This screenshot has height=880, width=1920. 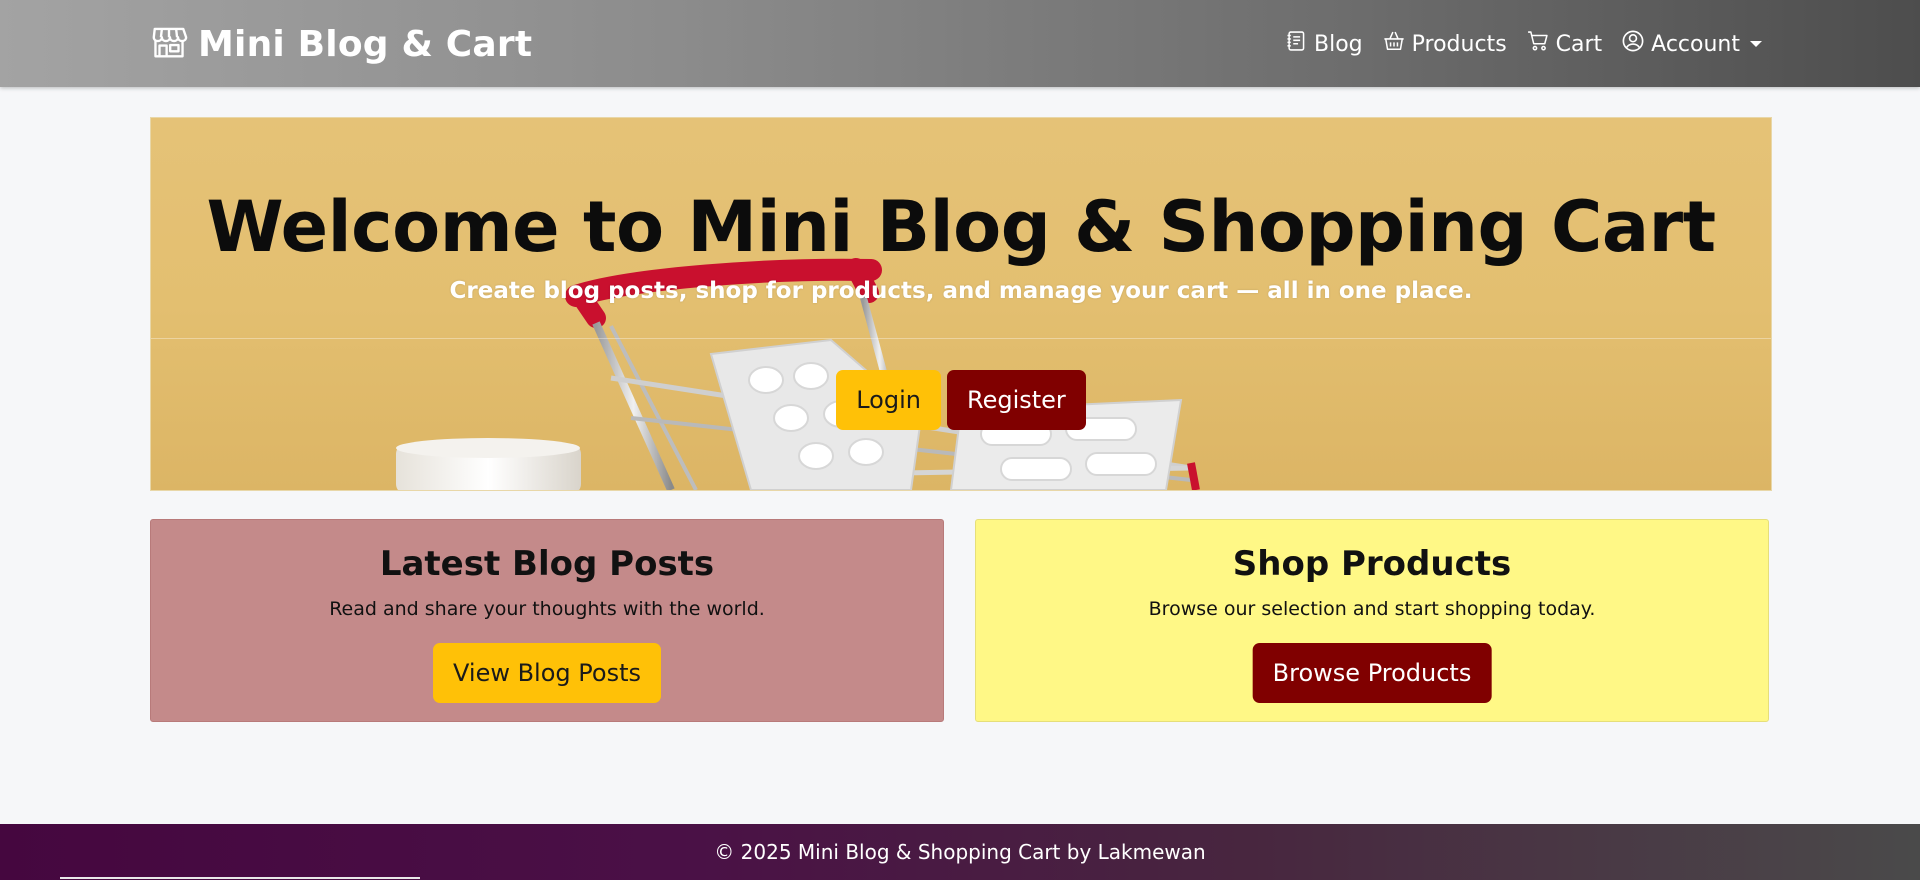 What do you see at coordinates (1338, 44) in the screenshot?
I see `nav-blog-label: Blog` at bounding box center [1338, 44].